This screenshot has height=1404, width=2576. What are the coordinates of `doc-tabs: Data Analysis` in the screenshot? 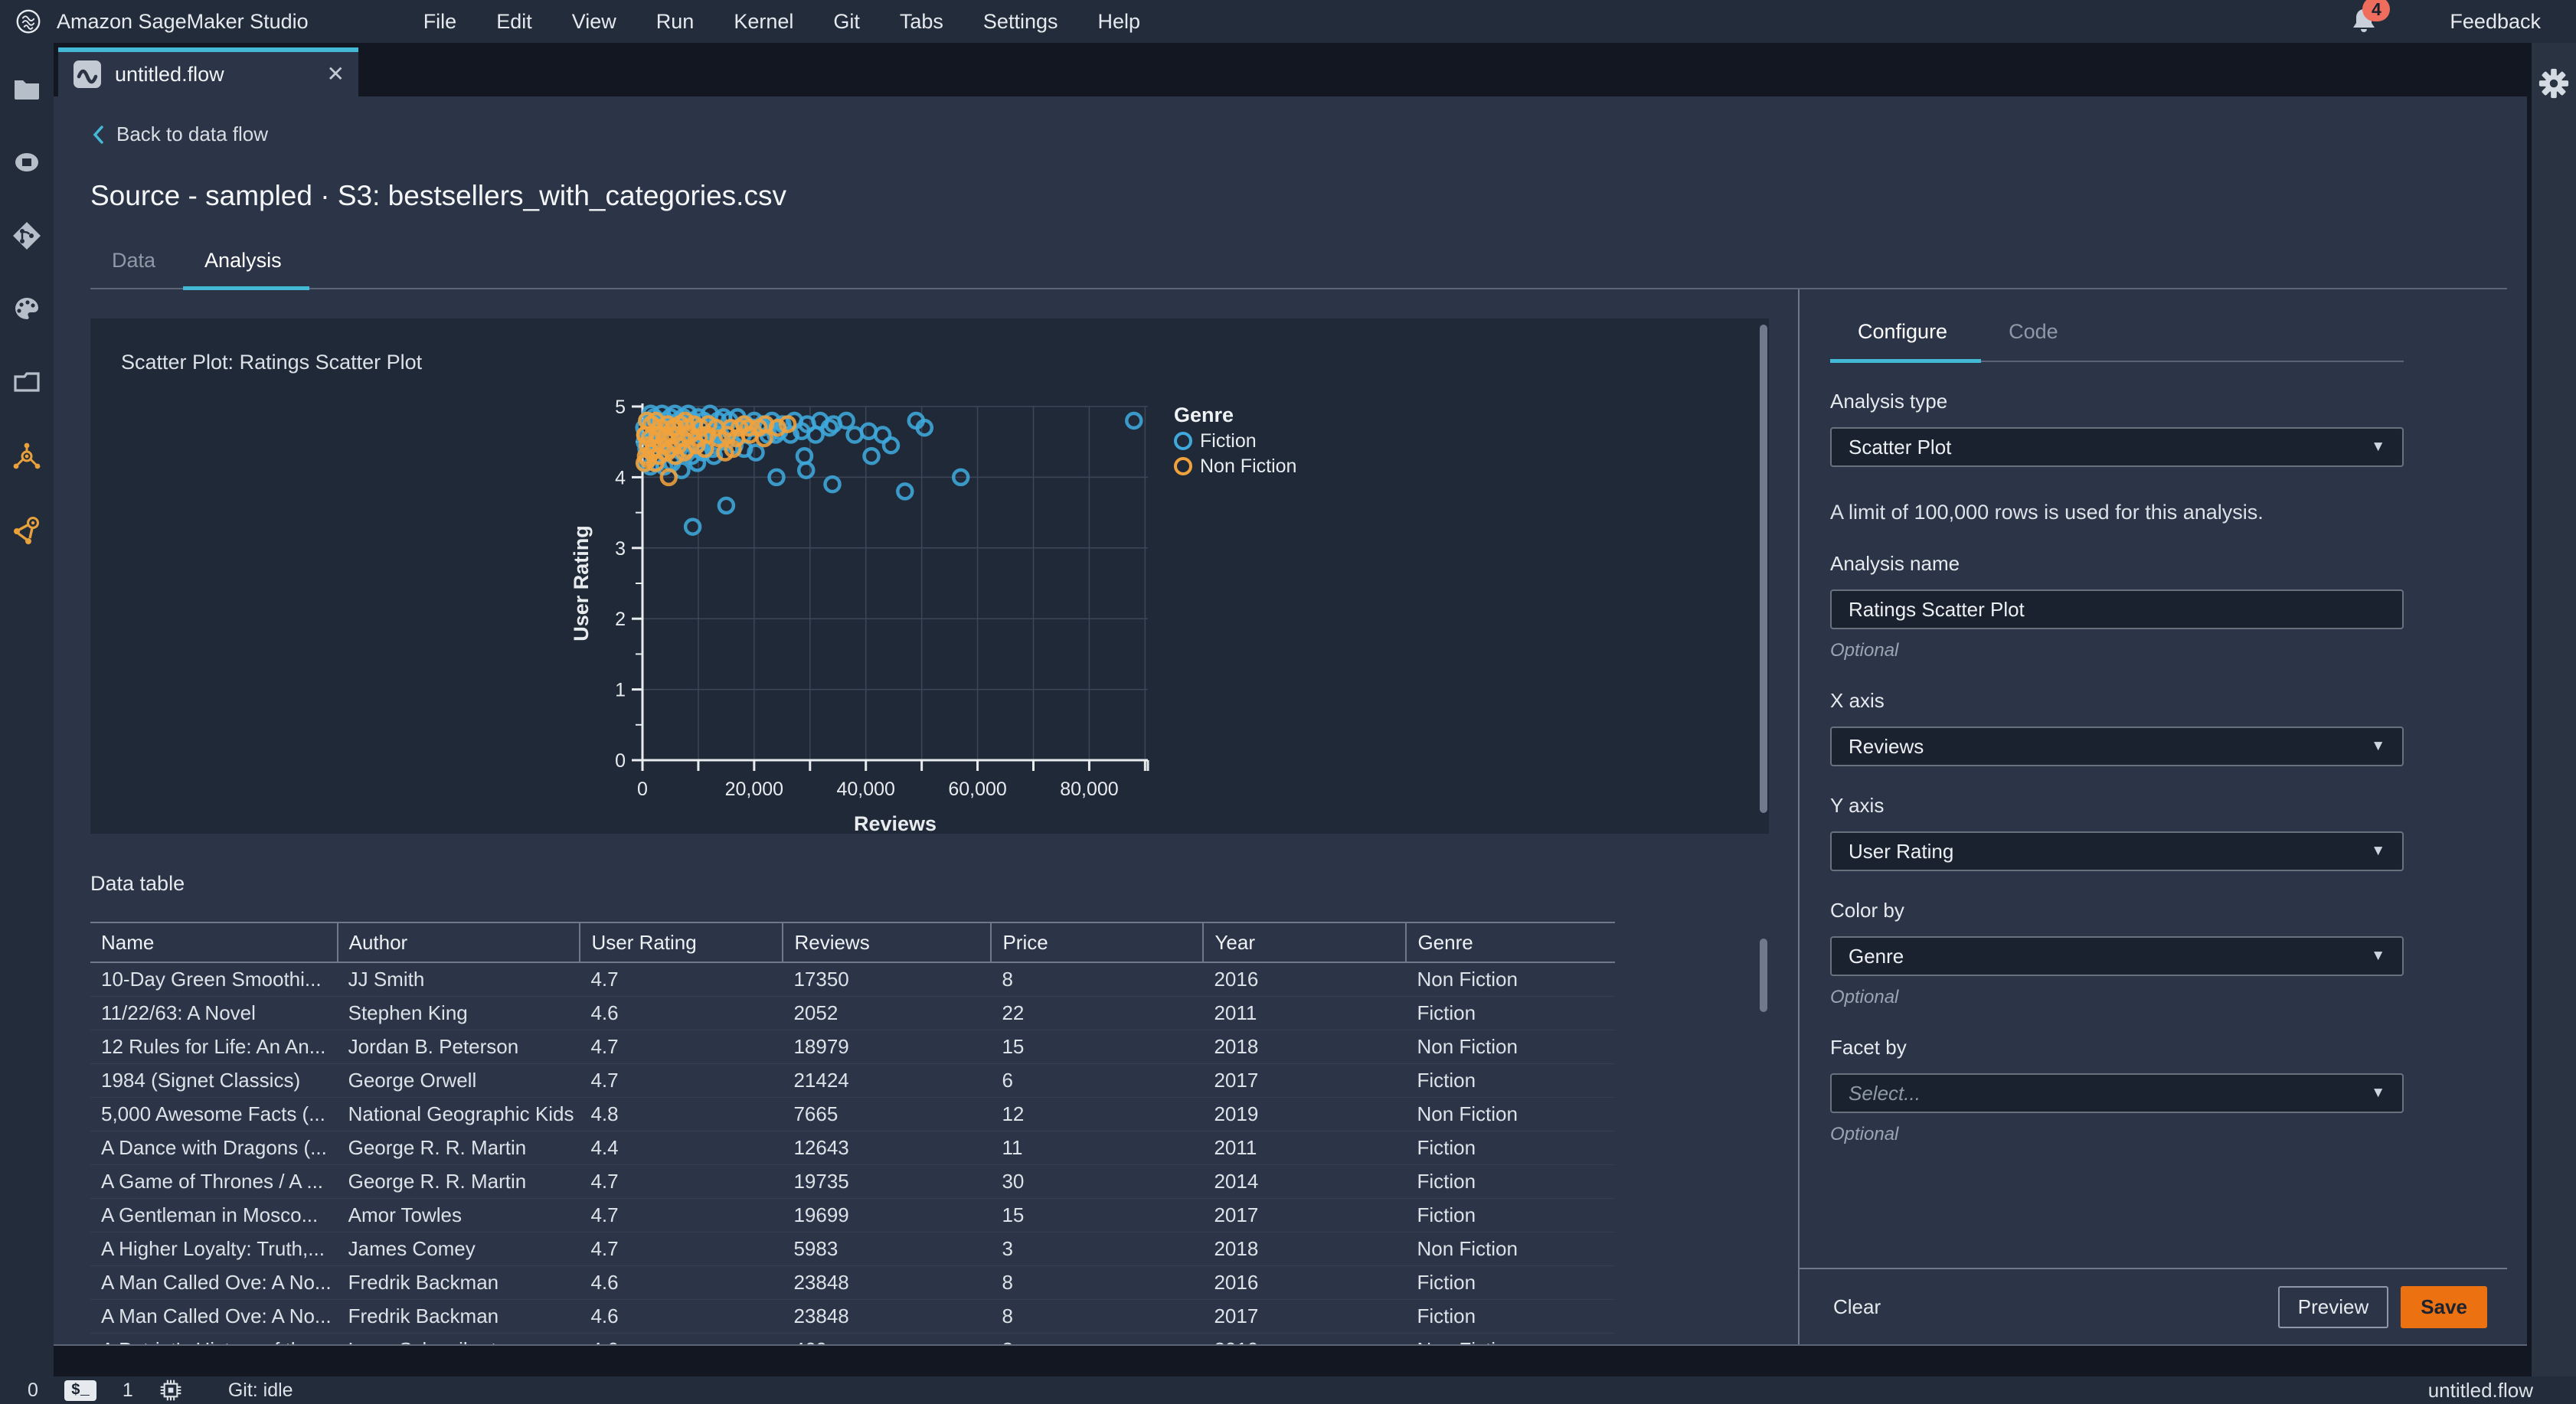 It's located at (1298, 269).